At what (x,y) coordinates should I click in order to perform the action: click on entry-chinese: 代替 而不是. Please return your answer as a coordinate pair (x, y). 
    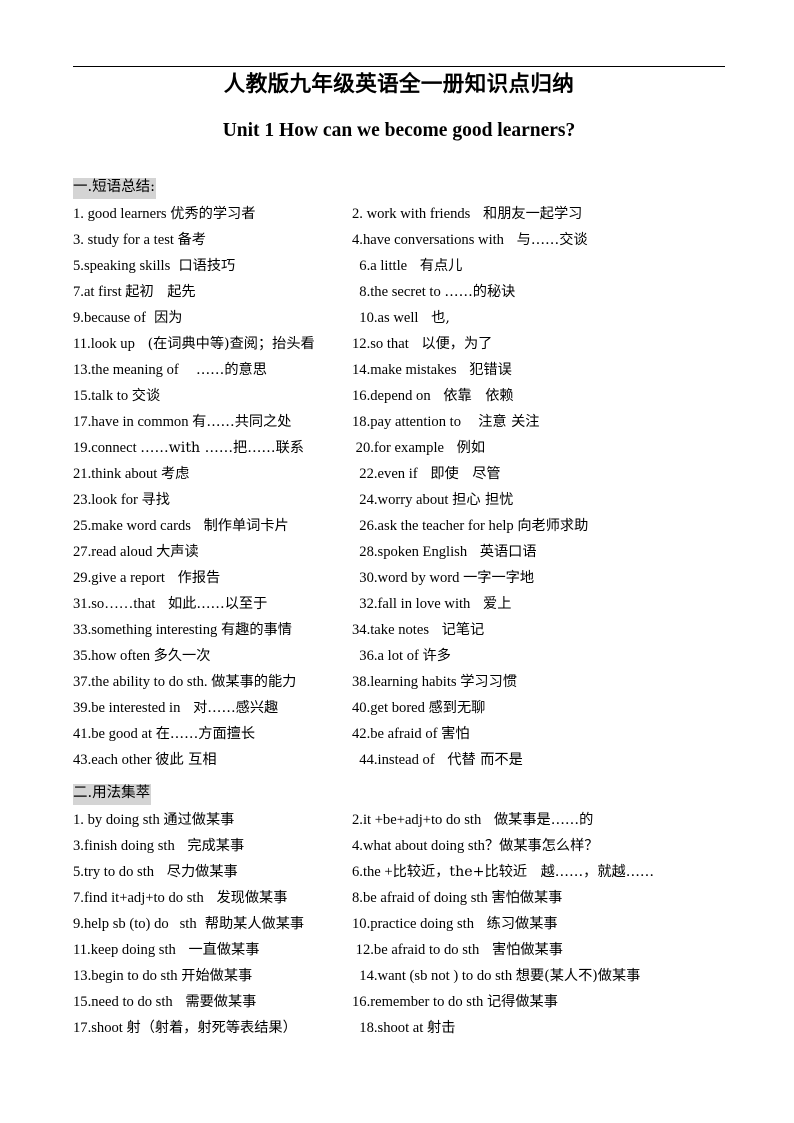
    Looking at the image, I should click on (480, 759).